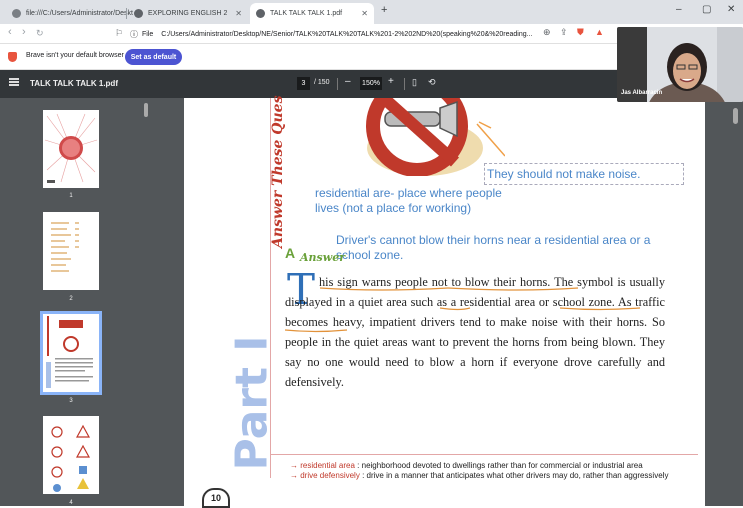 This screenshot has width=743, height=508. I want to click on thumbnail-2-preview, so click(65, 247).